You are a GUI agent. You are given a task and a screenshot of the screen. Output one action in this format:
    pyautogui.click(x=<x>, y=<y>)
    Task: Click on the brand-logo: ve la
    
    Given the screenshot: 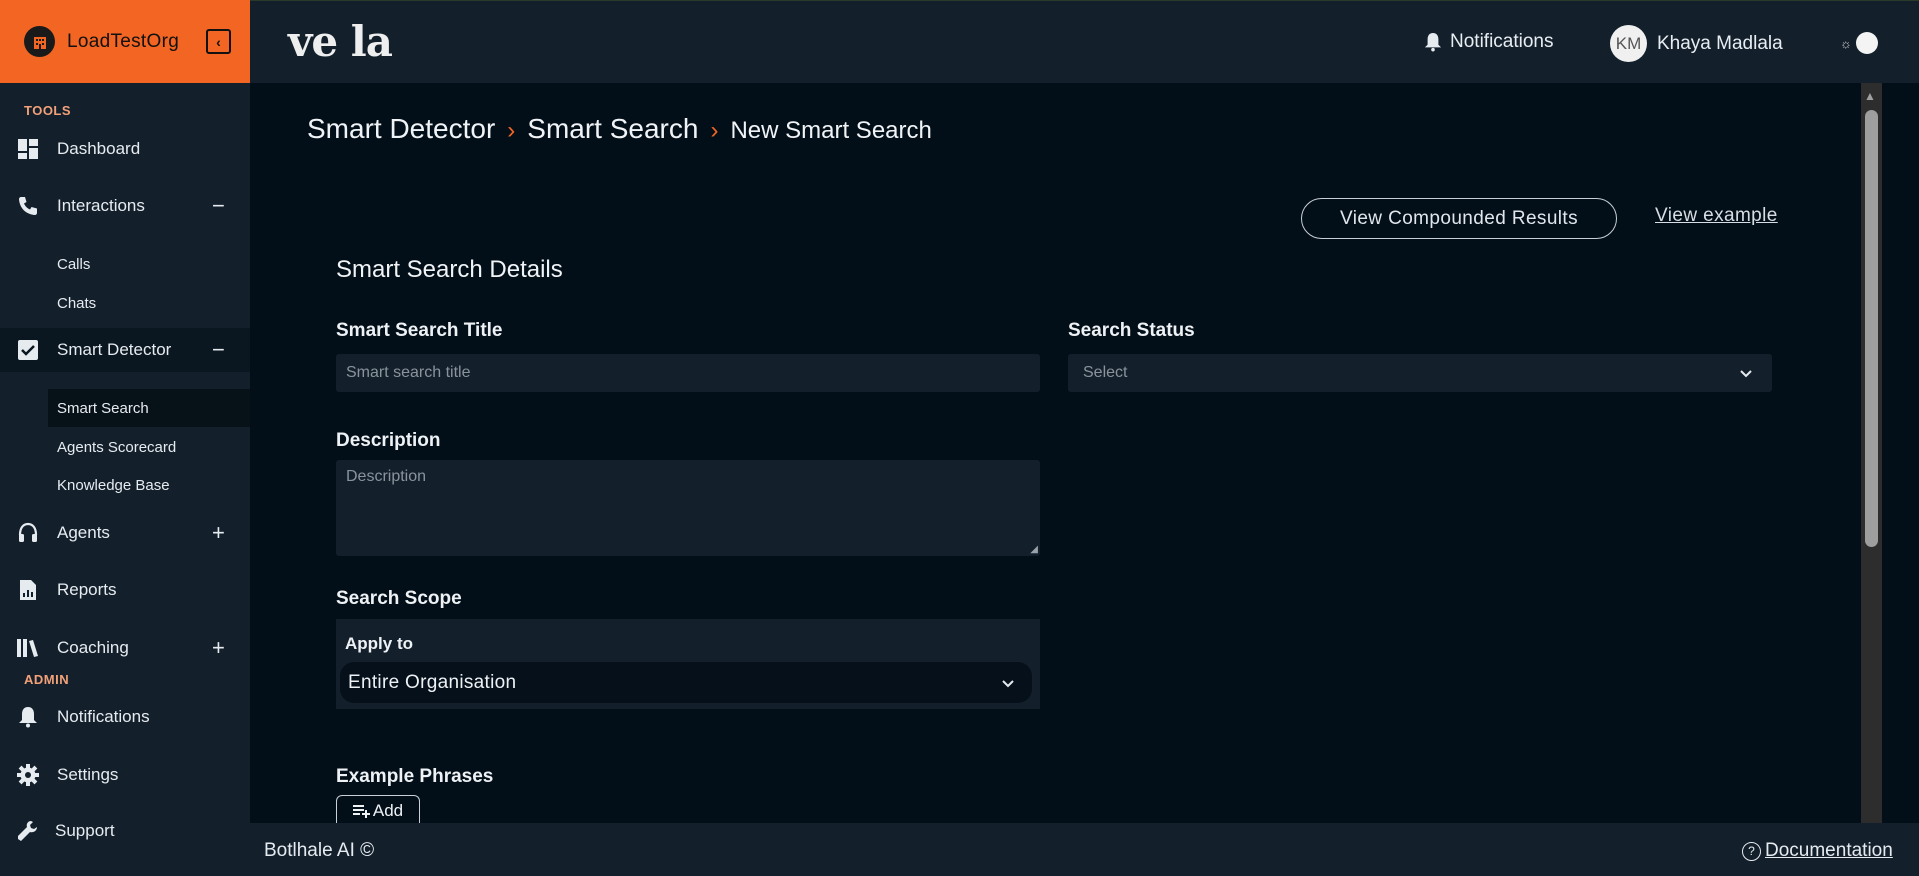 What is the action you would take?
    pyautogui.click(x=340, y=41)
    